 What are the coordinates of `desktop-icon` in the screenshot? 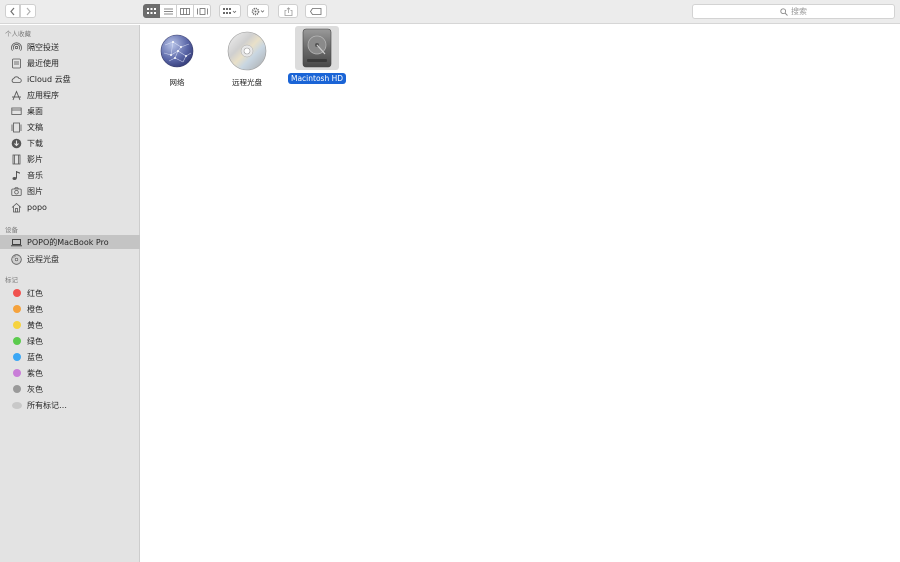 It's located at (16, 111).